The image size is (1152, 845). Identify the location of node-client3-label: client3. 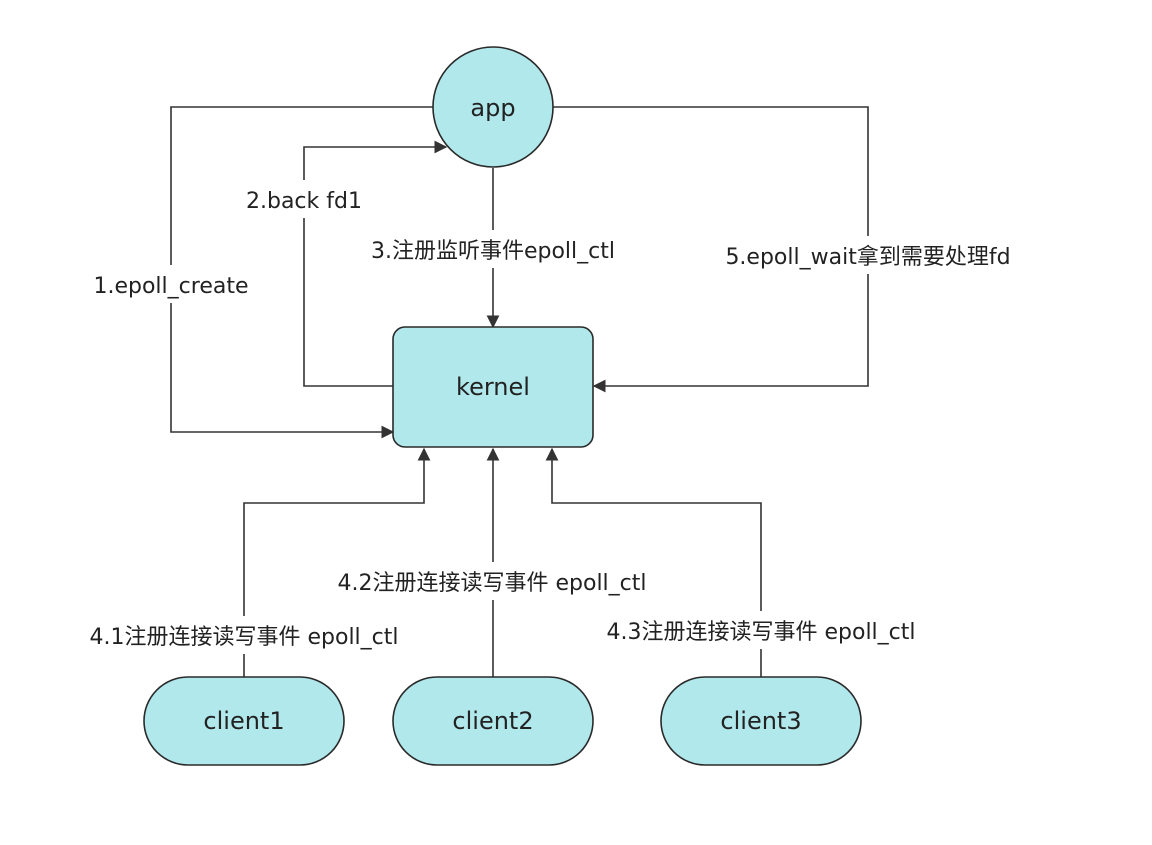
(760, 721).